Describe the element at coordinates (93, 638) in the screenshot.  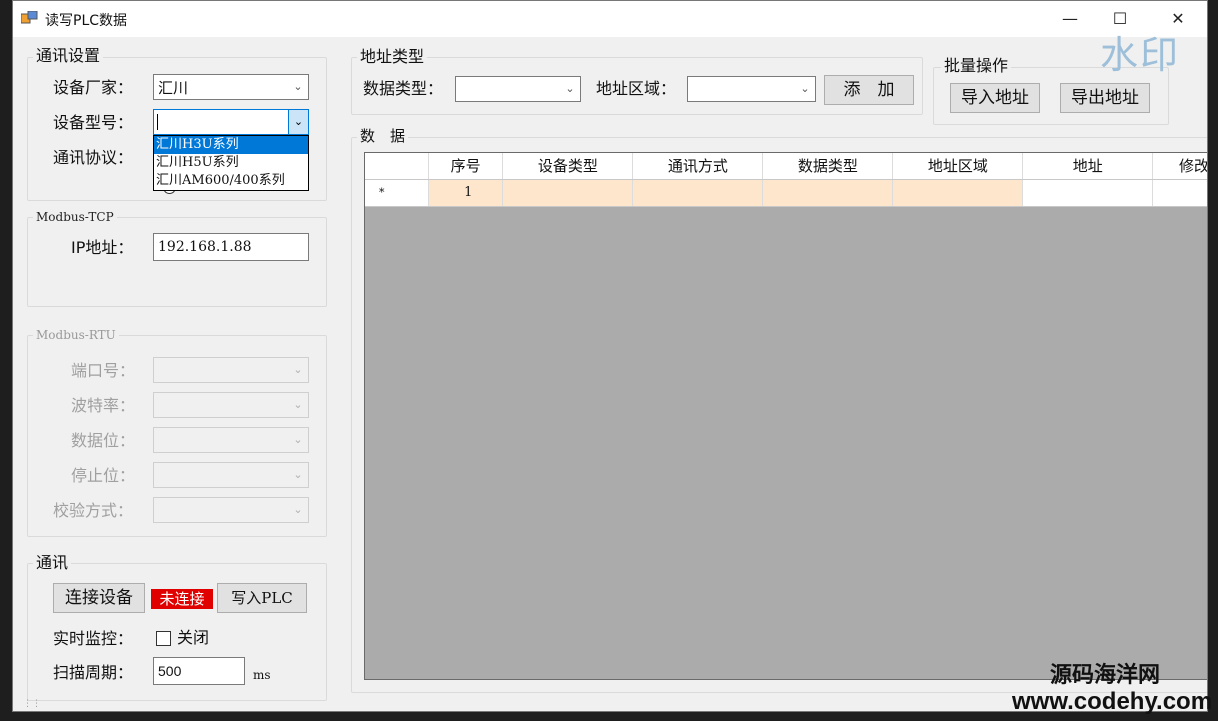
I see `monitor-label: 实时监控：` at that location.